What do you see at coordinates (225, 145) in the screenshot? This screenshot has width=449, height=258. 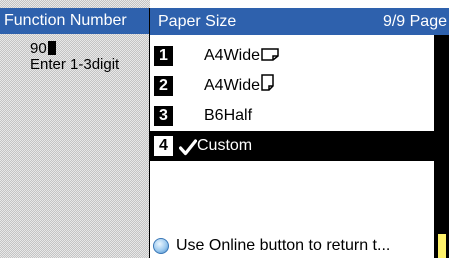 I see `option-label: Custom` at bounding box center [225, 145].